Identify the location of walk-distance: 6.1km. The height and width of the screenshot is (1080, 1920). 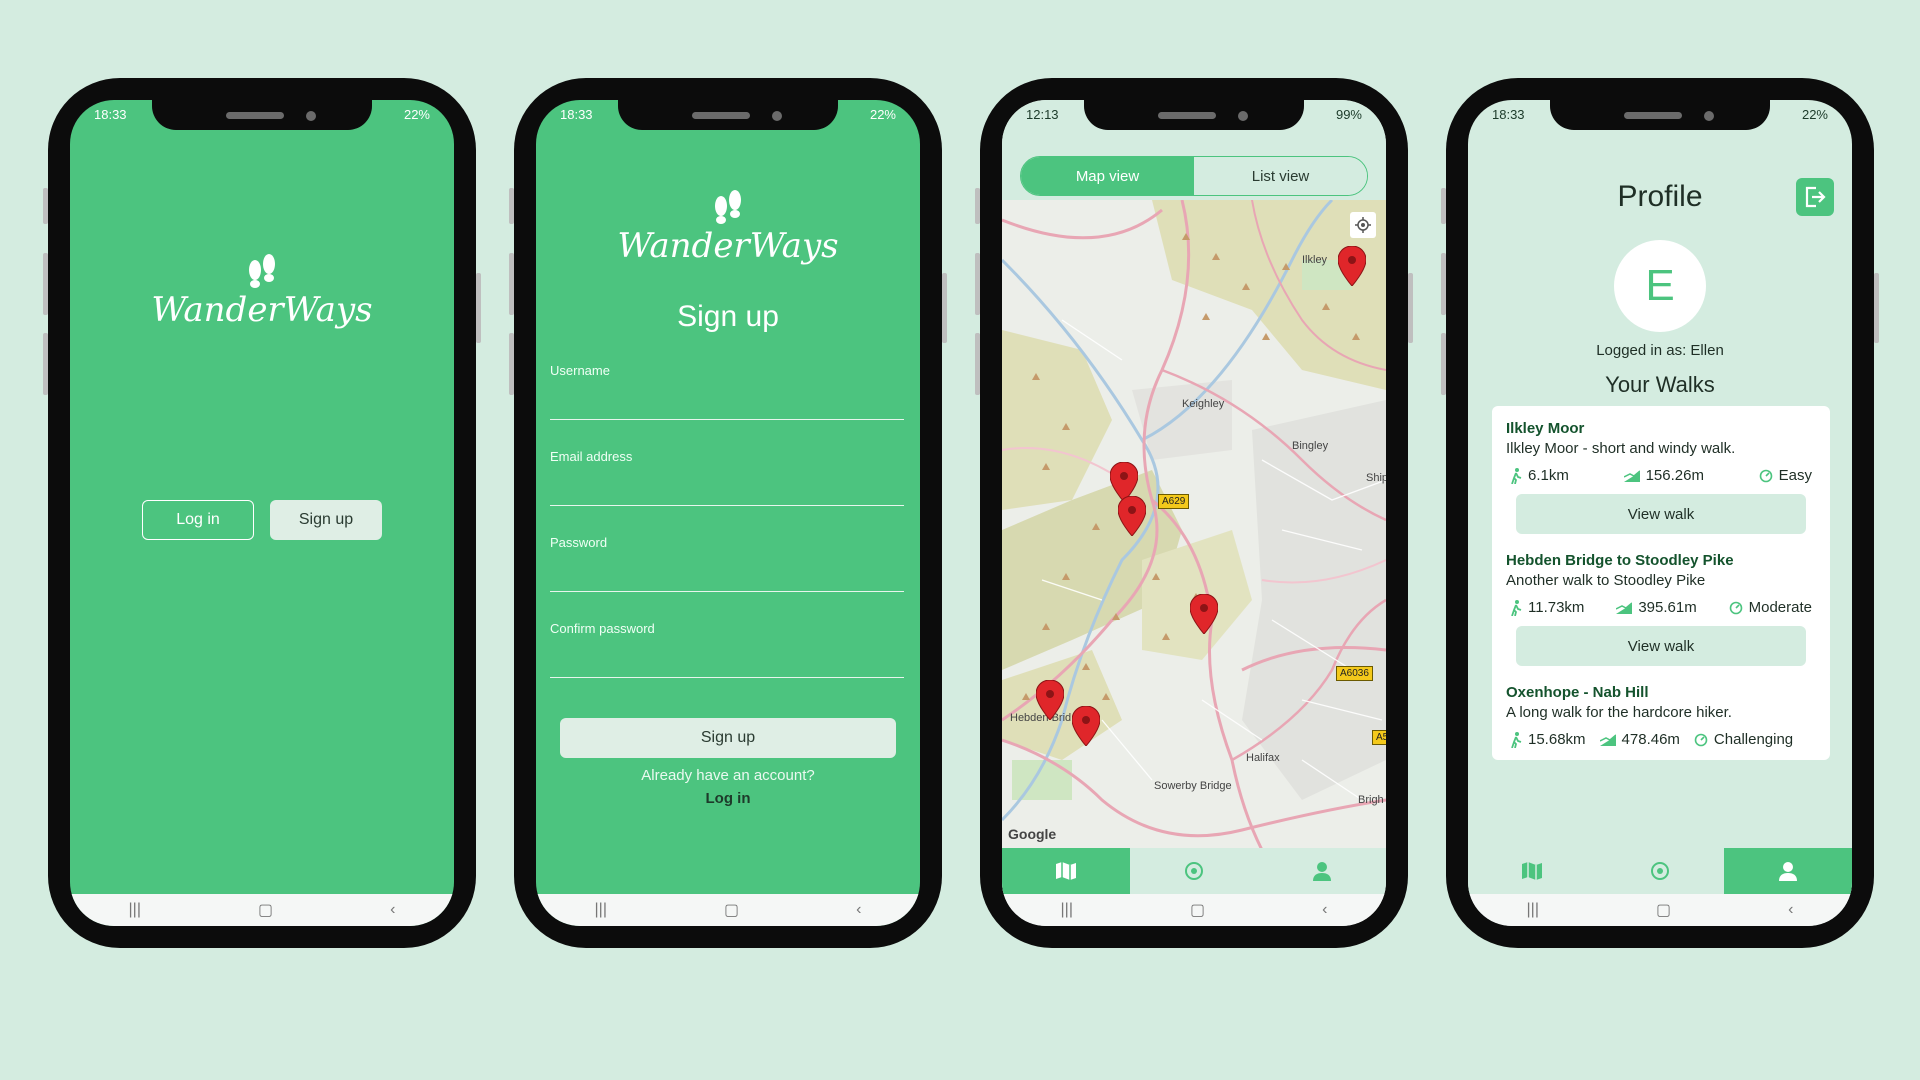
(1539, 475).